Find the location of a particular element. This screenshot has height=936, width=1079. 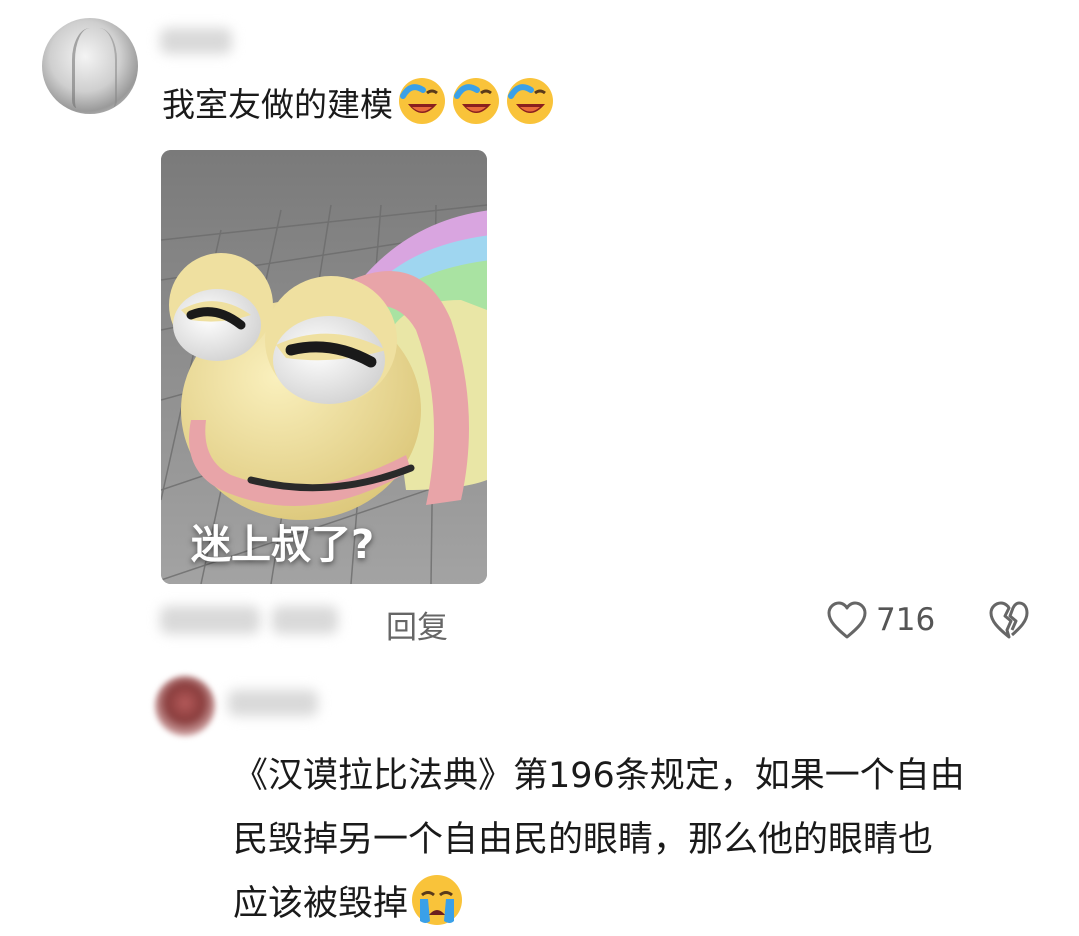

replier-avatar is located at coordinates (185, 706).